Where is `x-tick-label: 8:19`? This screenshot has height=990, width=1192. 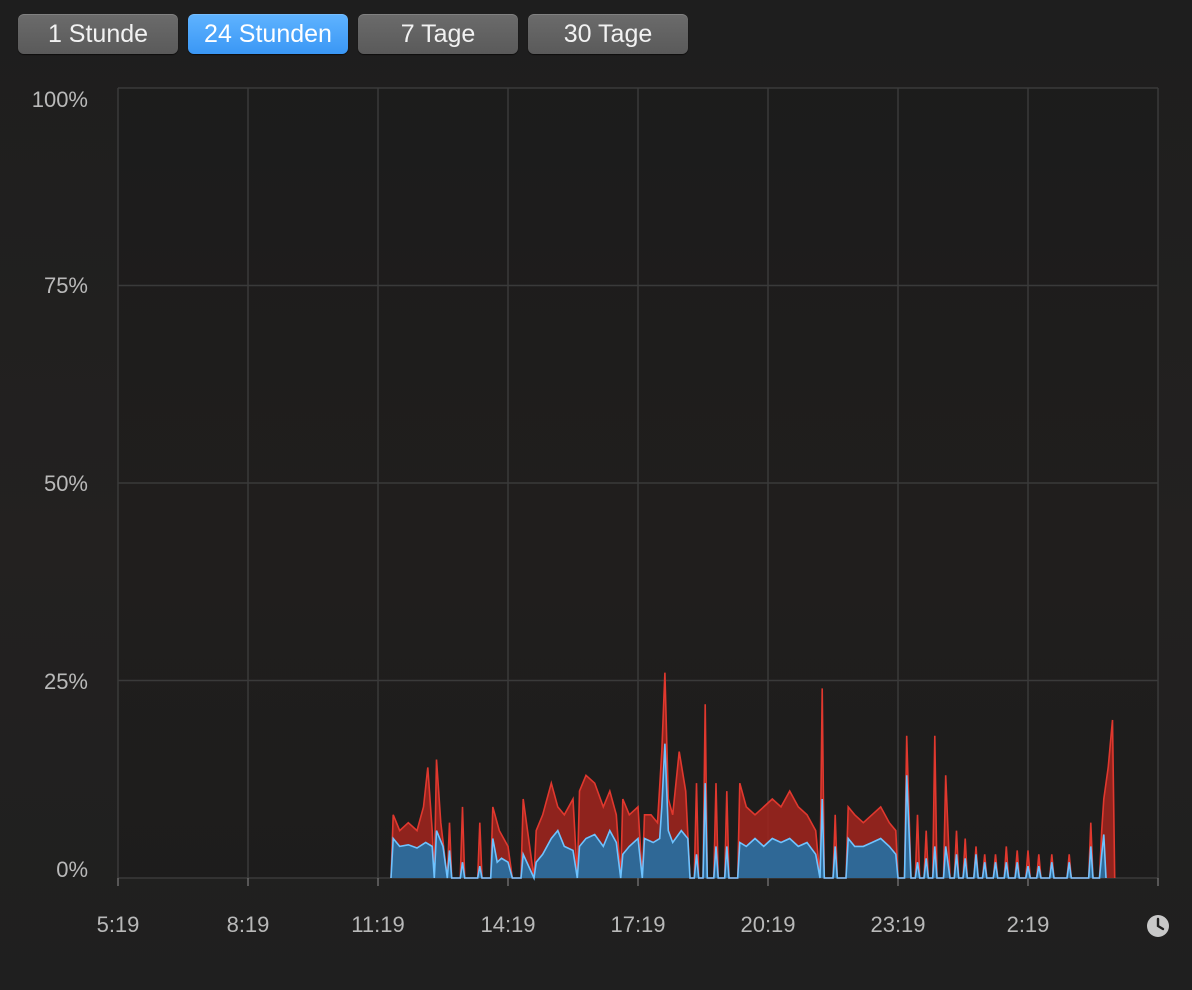 x-tick-label: 8:19 is located at coordinates (248, 924).